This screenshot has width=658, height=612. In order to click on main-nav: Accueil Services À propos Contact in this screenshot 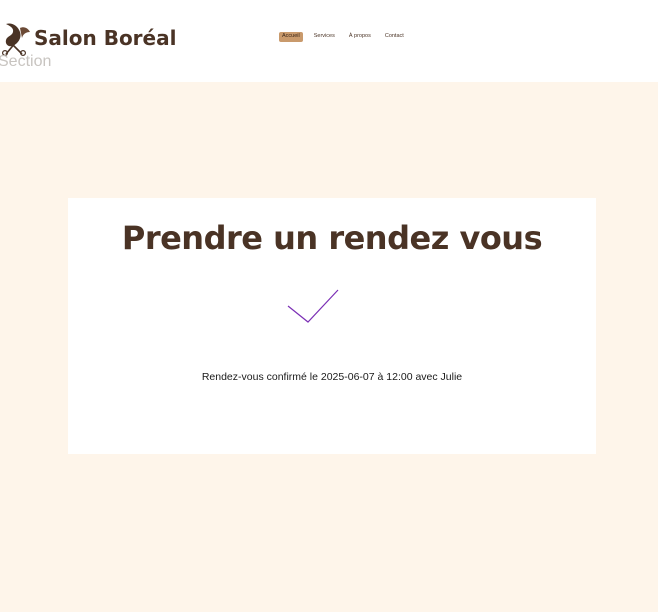, I will do `click(347, 37)`.